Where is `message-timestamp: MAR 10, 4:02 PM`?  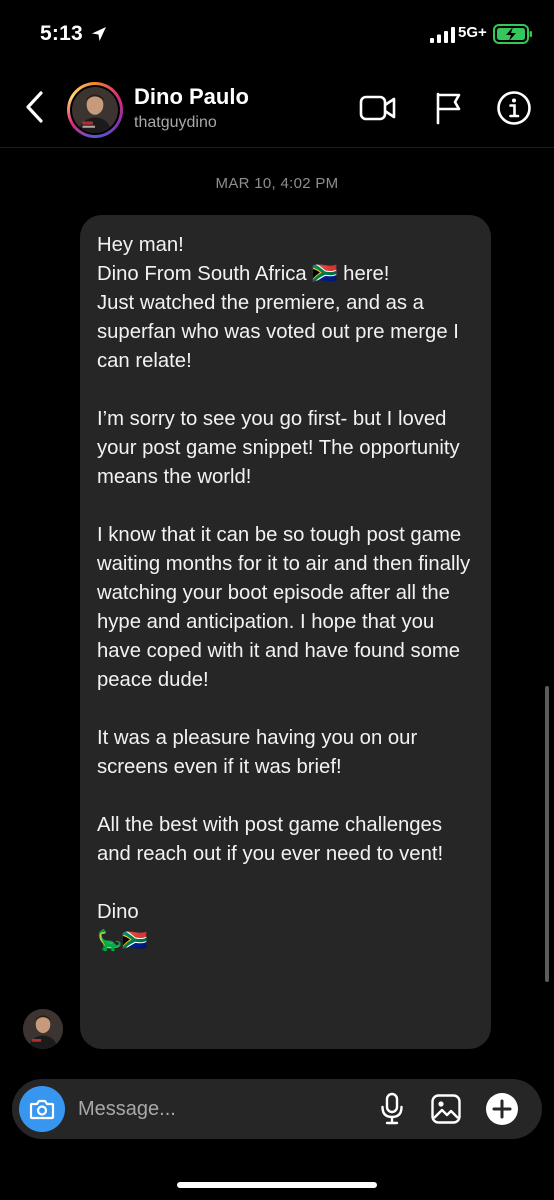
message-timestamp: MAR 10, 4:02 PM is located at coordinates (277, 183).